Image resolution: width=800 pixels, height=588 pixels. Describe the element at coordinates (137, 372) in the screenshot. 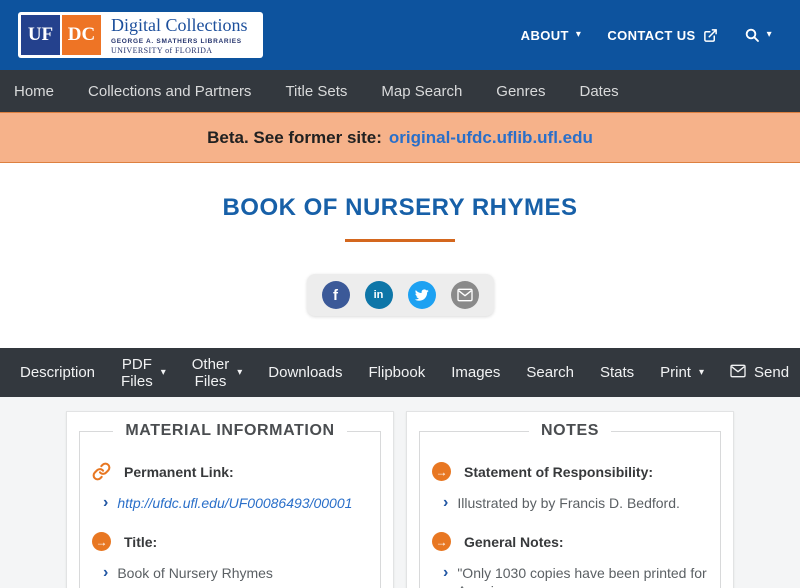

I see `toolbar-label: PDF Files` at that location.